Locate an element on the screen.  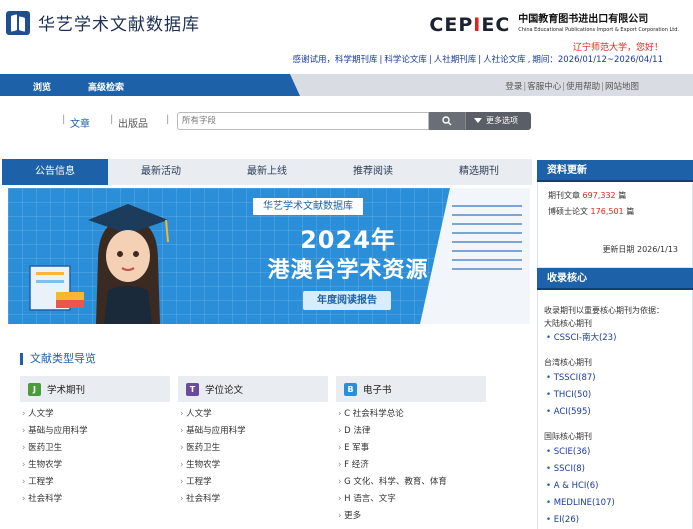
trial-link-soc-paper: 人社论文库 is located at coordinates (504, 60).